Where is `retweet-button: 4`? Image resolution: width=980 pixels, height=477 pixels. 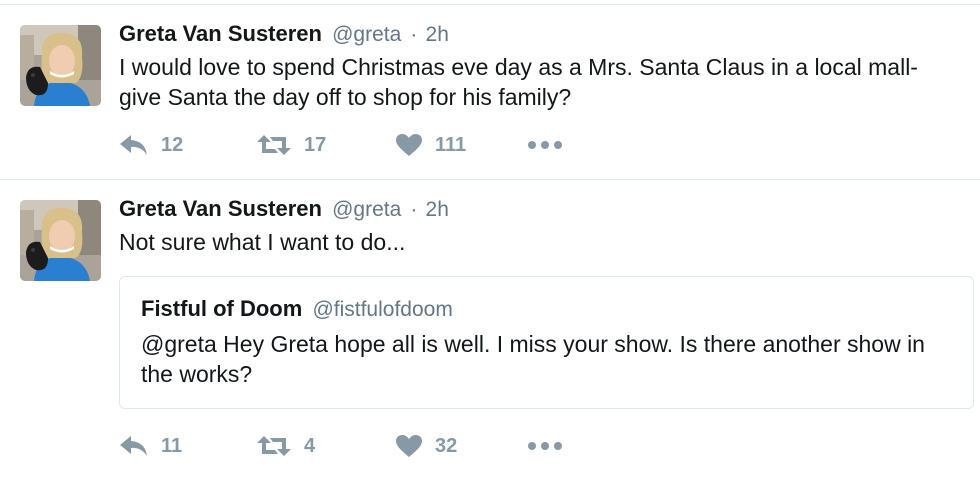 retweet-button: 4 is located at coordinates (285, 446).